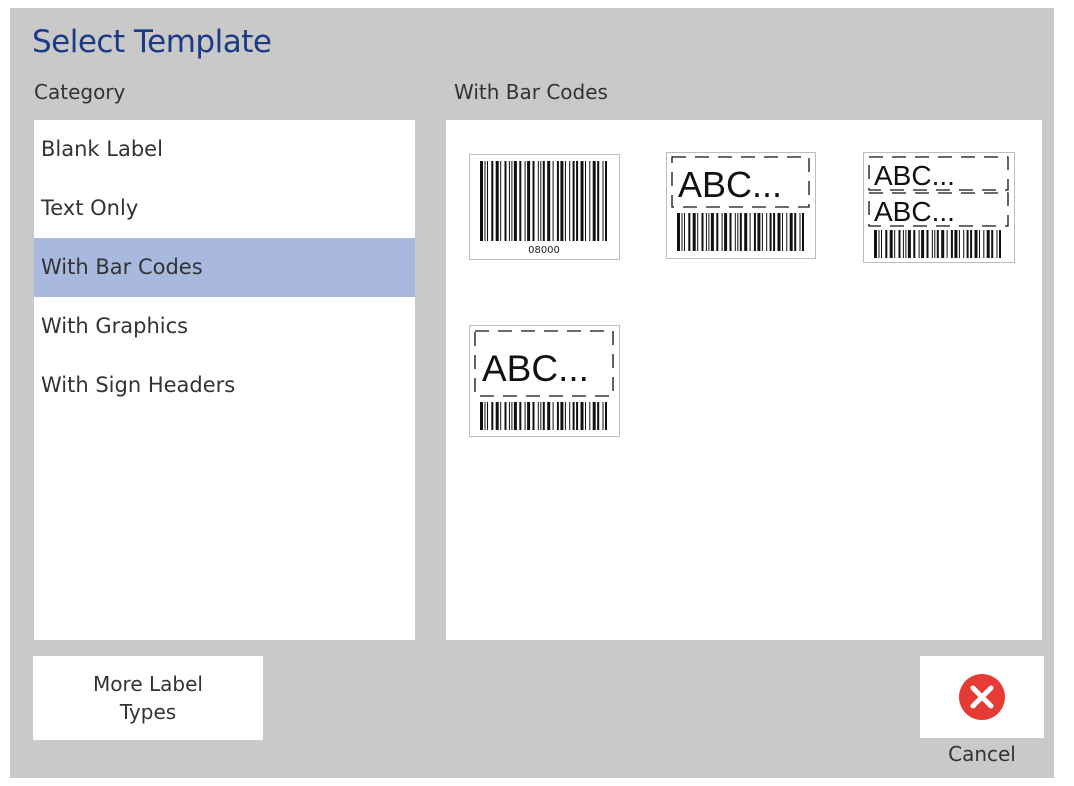 The image size is (1074, 786). I want to click on more-label-types-button: More Label Types, so click(148, 698).